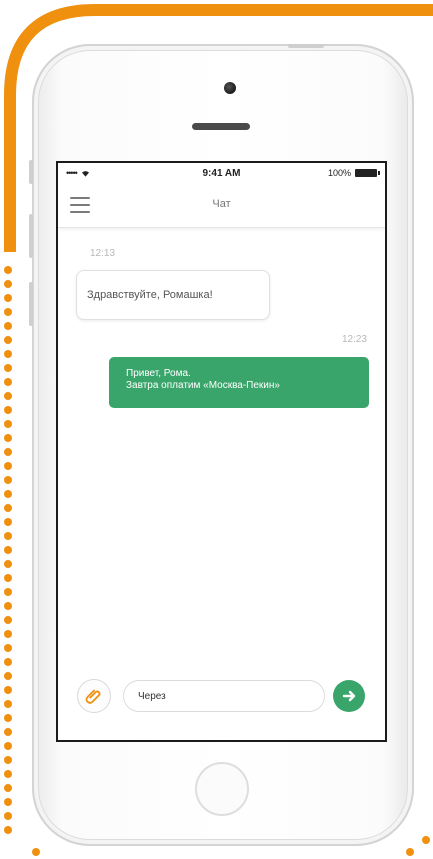 The width and height of the screenshot is (433, 859). I want to click on message-composer, so click(221, 698).